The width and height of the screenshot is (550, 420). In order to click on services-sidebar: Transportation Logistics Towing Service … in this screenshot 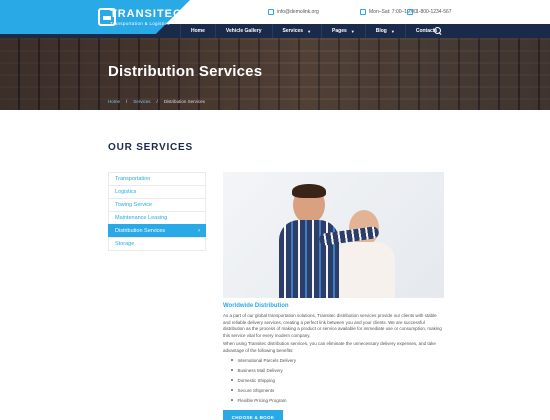, I will do `click(157, 211)`.